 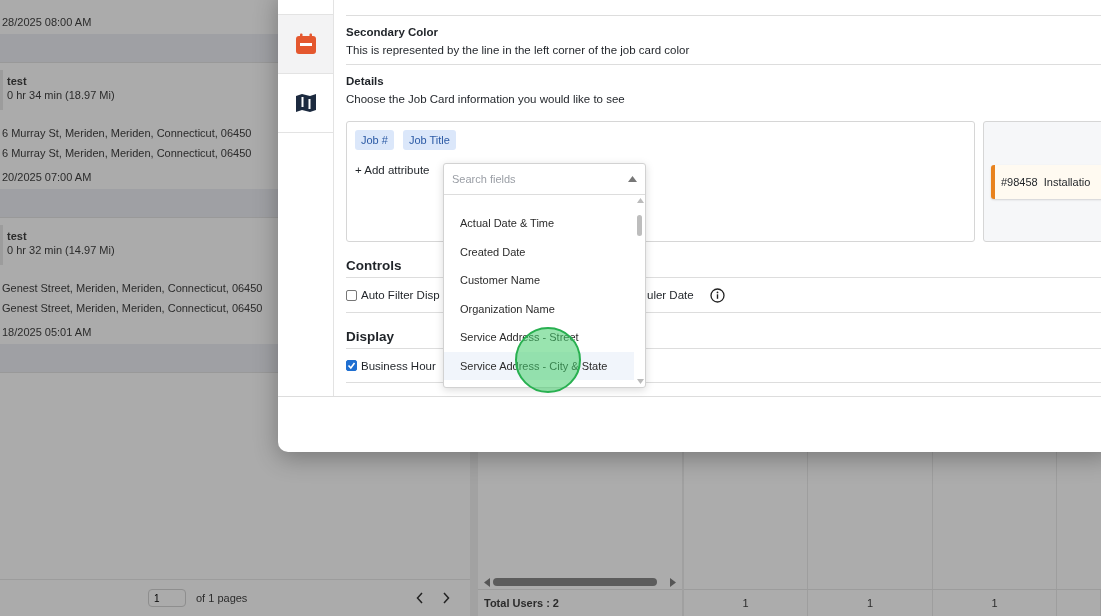 What do you see at coordinates (393, 32) in the screenshot?
I see `section-title: Secondary Color` at bounding box center [393, 32].